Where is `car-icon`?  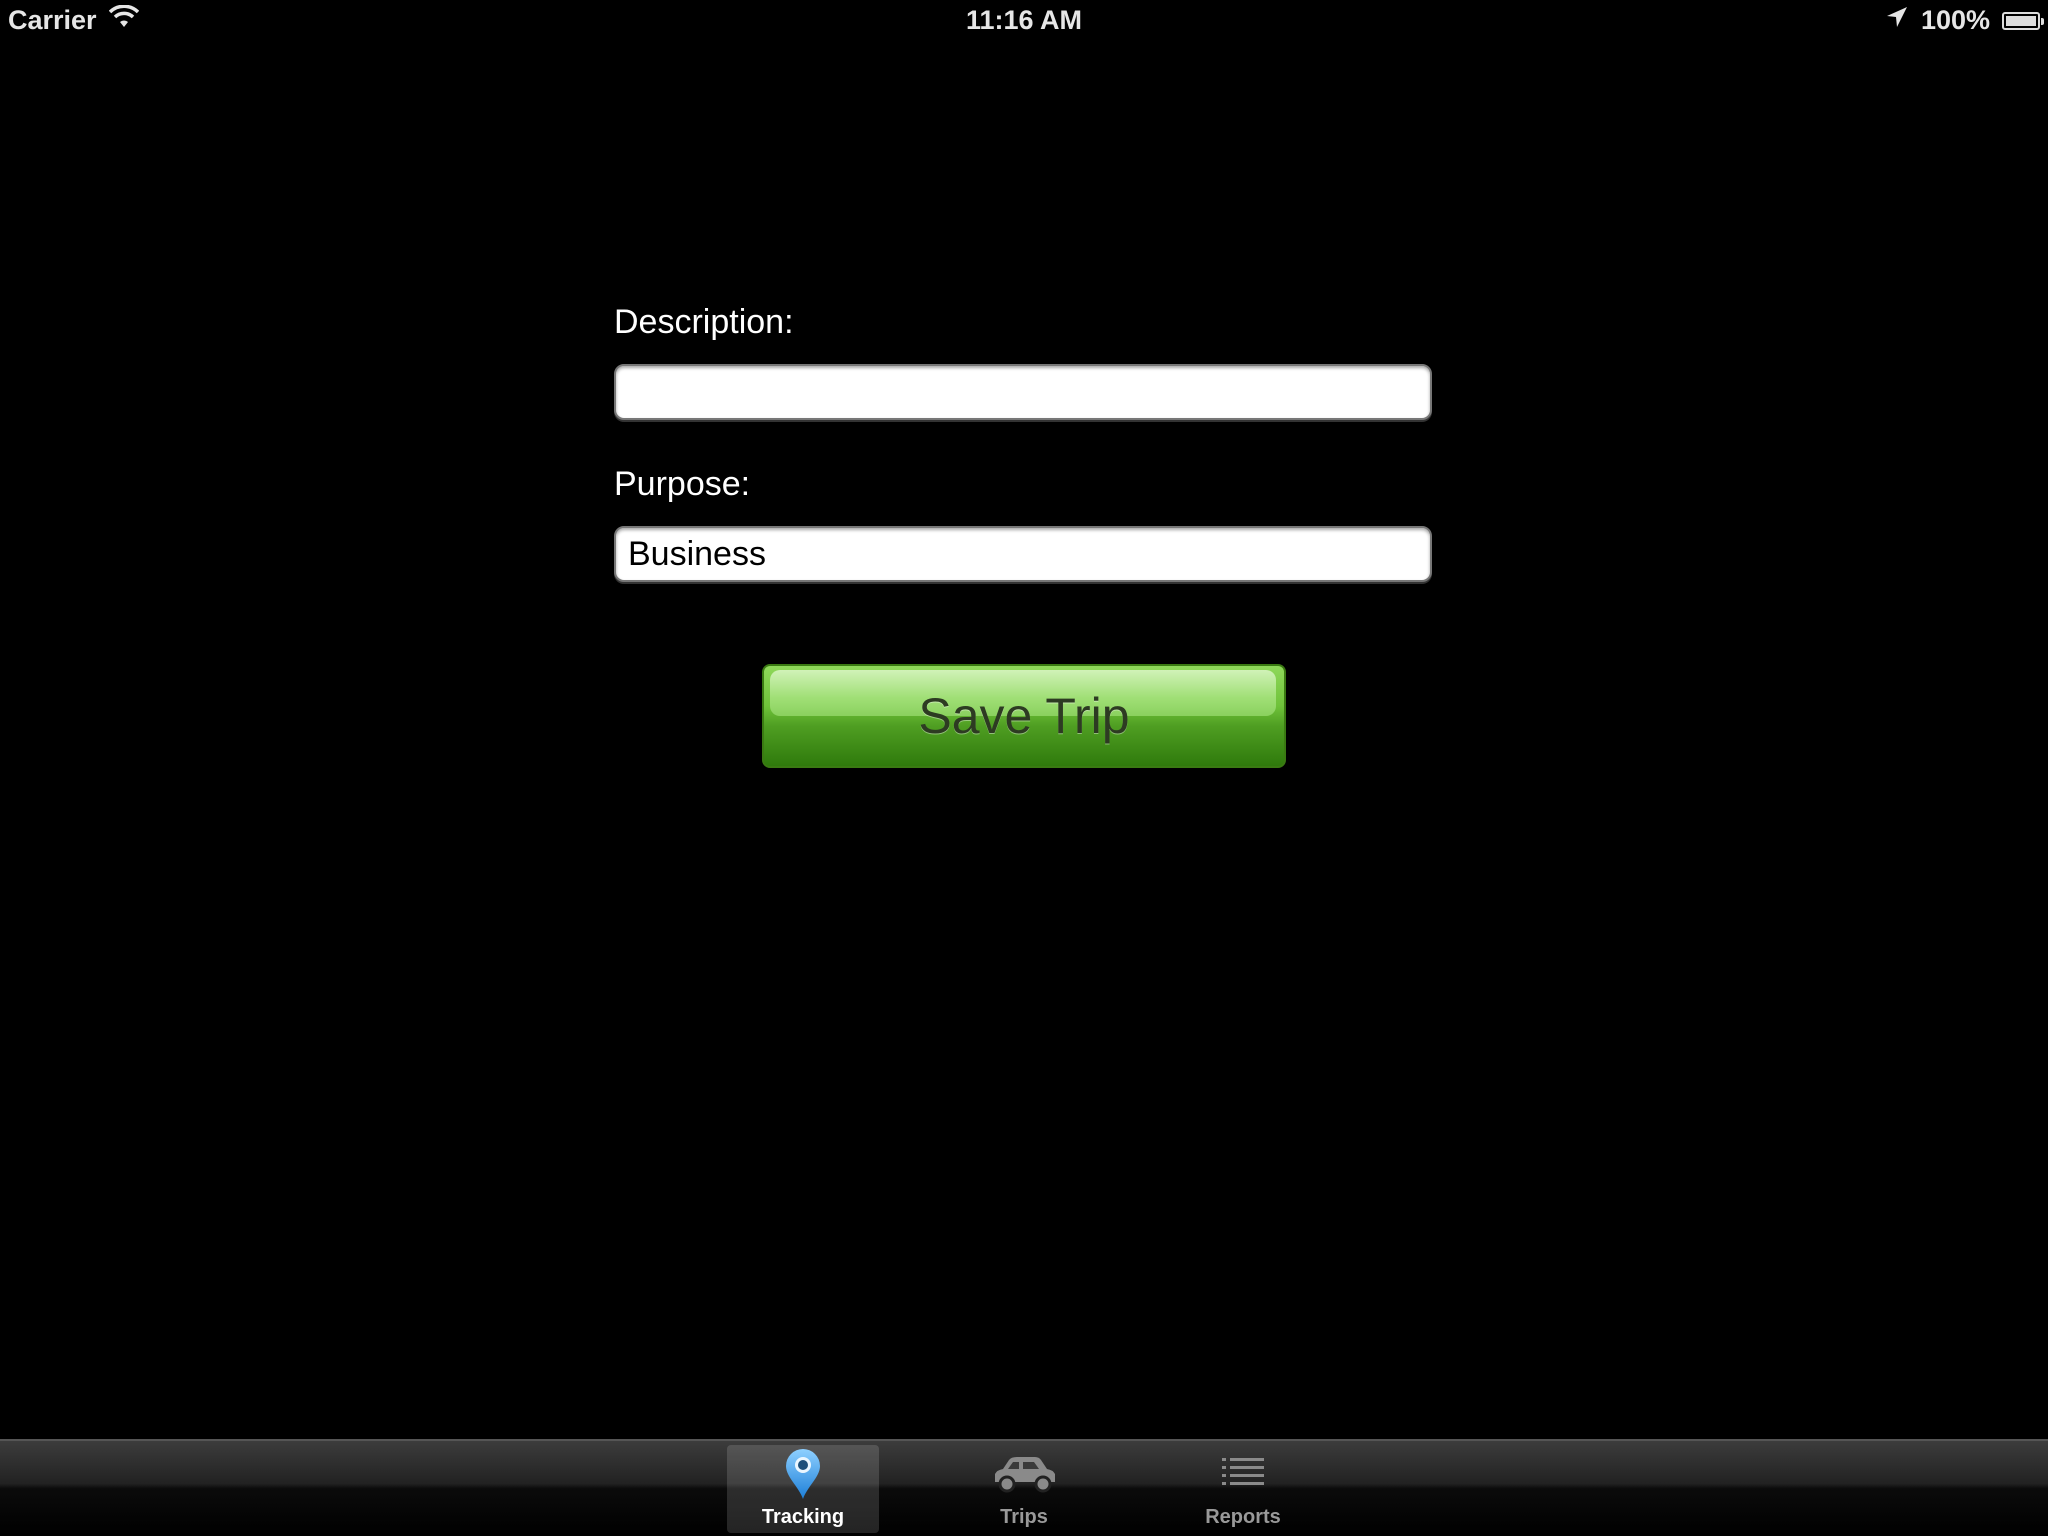 car-icon is located at coordinates (1024, 1474).